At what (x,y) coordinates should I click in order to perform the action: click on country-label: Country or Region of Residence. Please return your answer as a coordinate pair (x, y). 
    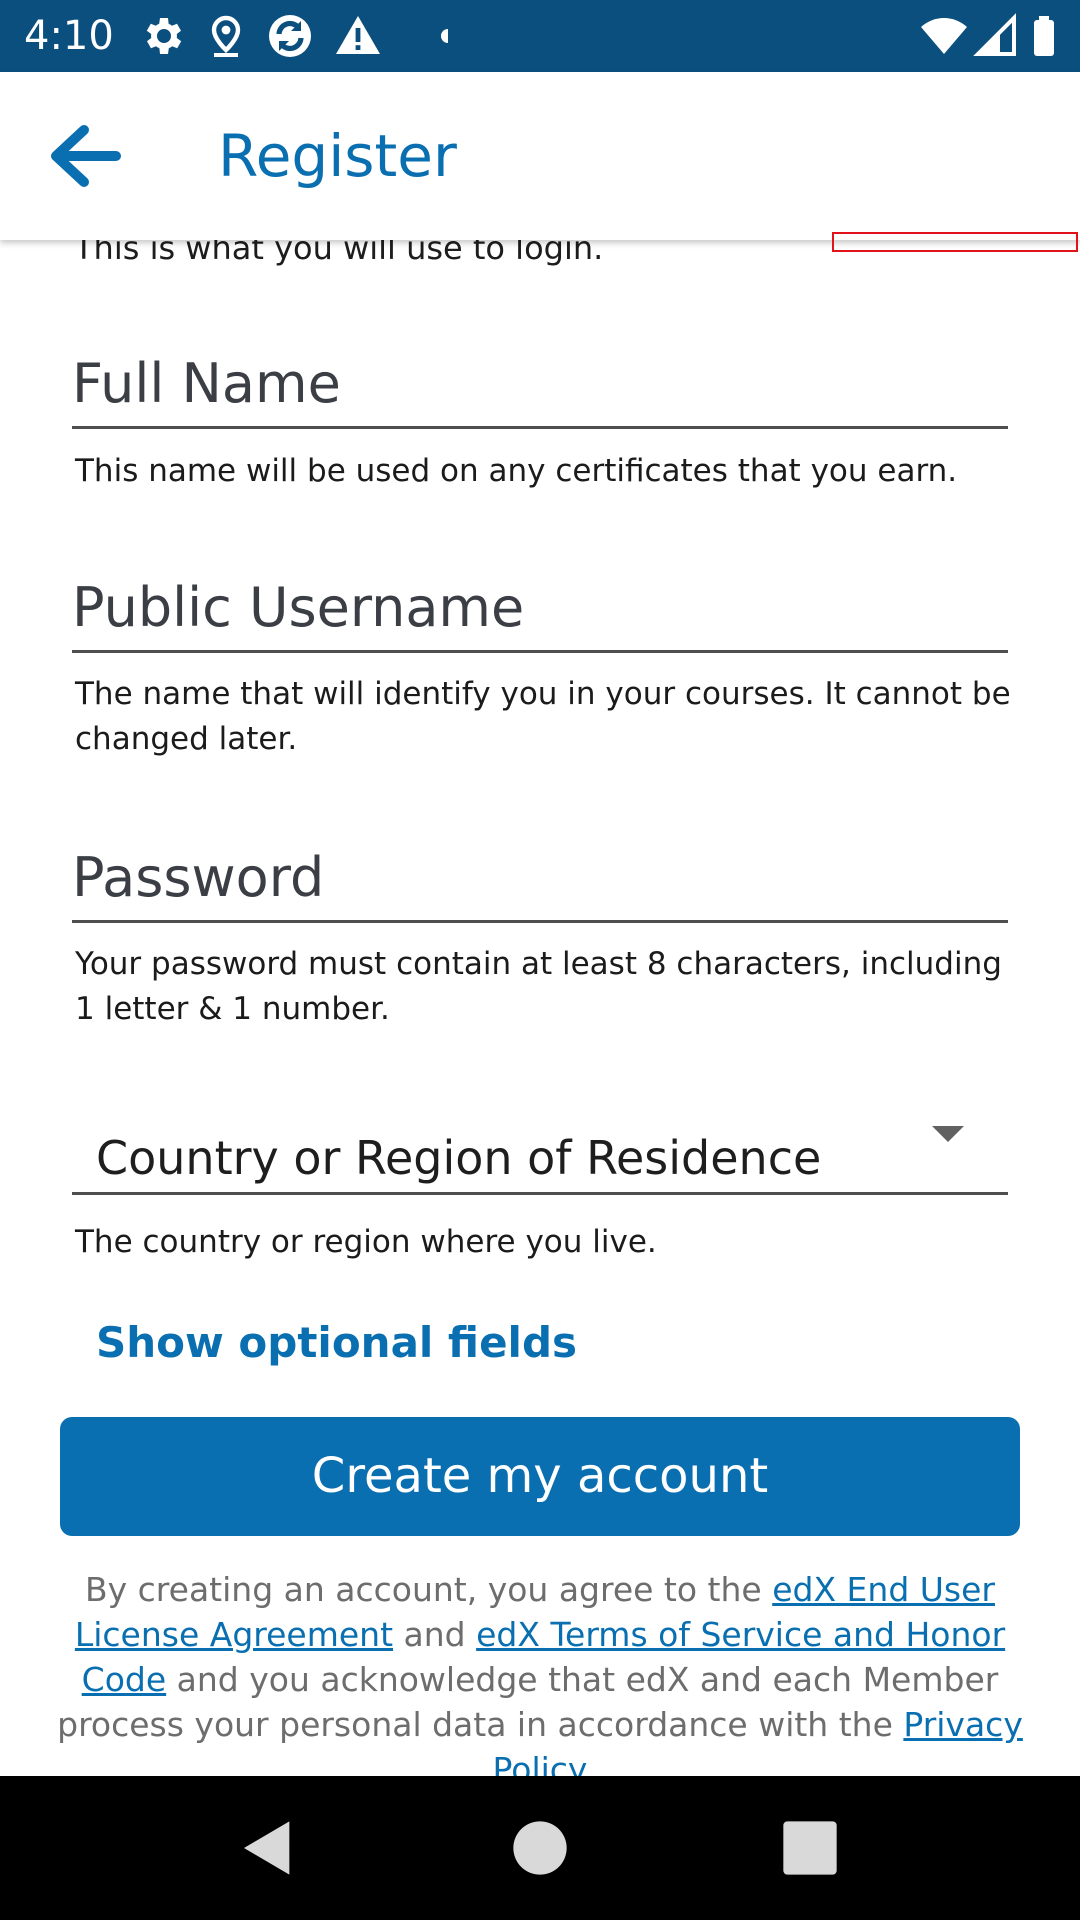
    Looking at the image, I should click on (459, 1158).